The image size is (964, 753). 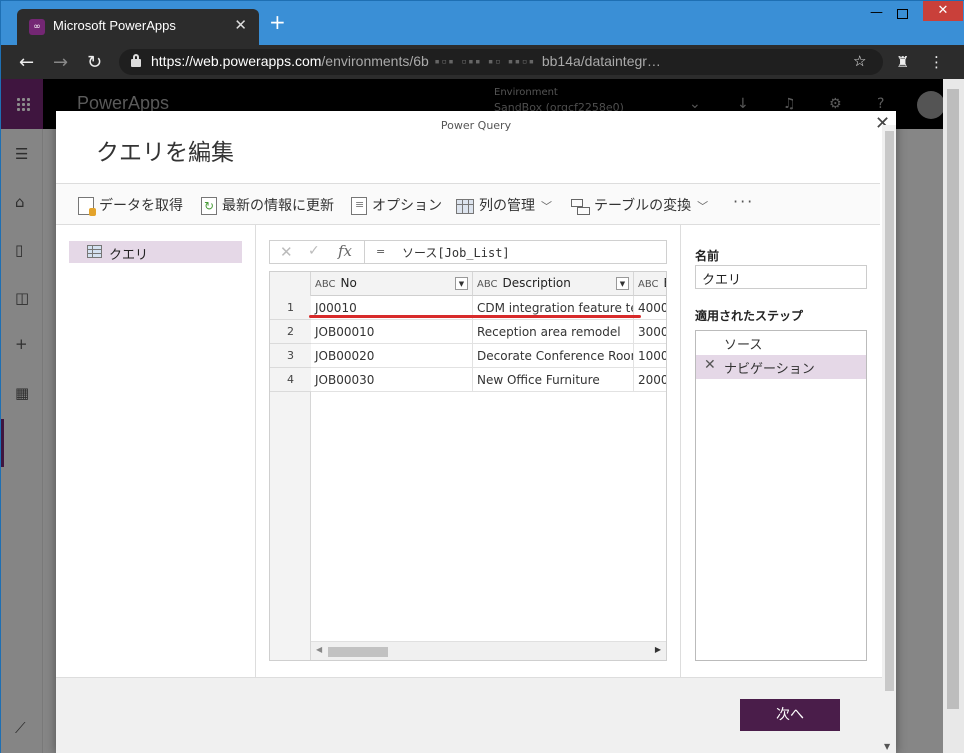 I want to click on tab-title: Microsoft PowerApps, so click(x=114, y=25).